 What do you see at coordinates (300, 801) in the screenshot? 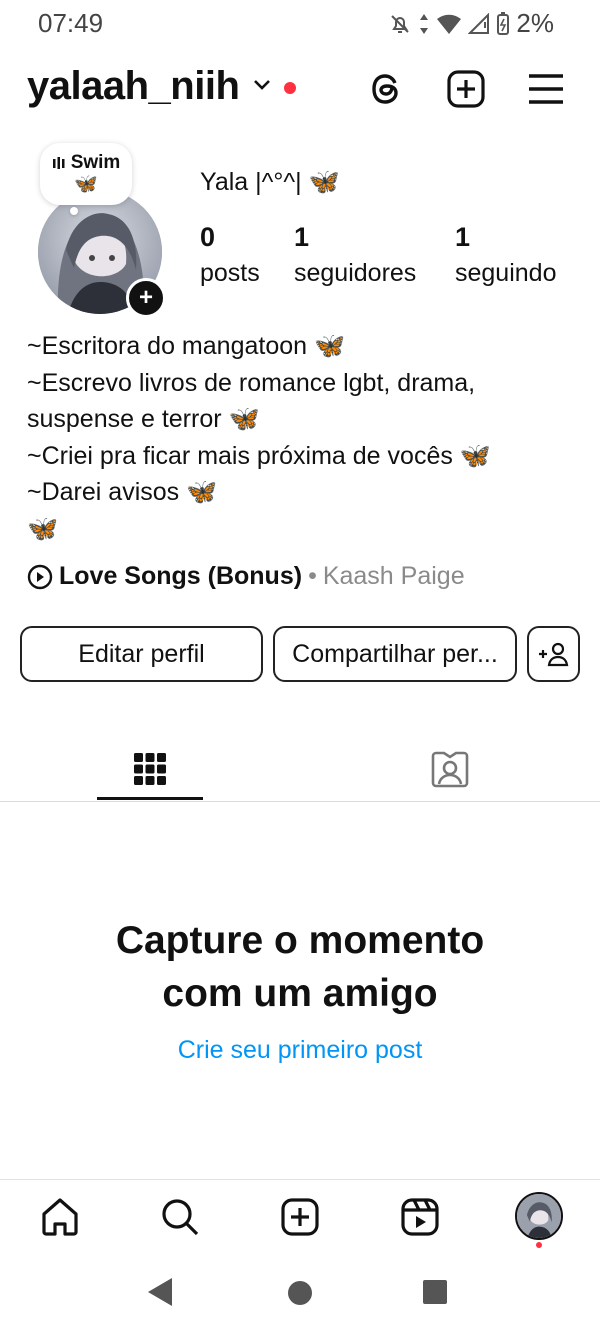
I see `tabs-divider` at bounding box center [300, 801].